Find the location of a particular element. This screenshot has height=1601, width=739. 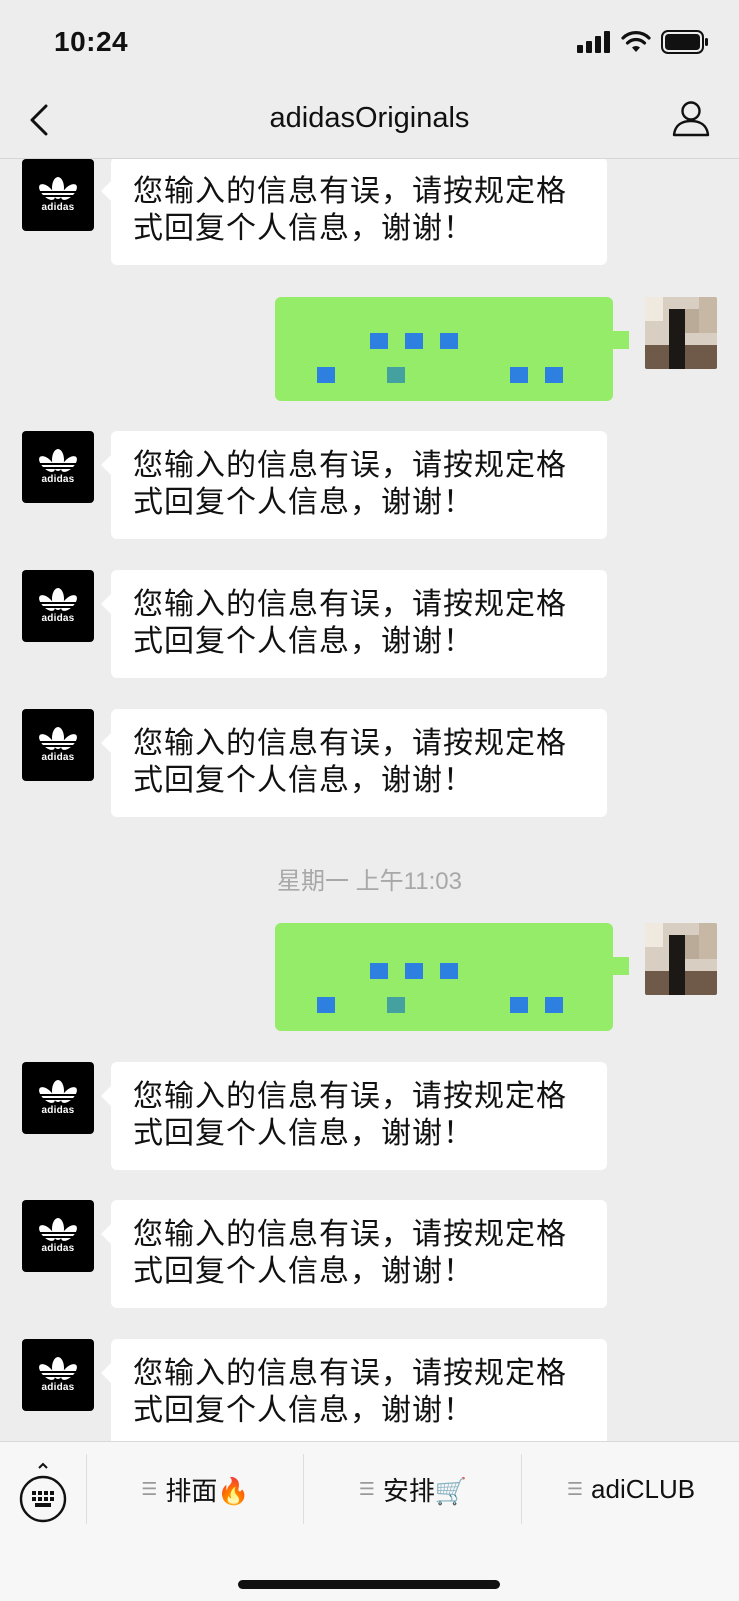

chat-timestamp: 星期一 上午11:03 is located at coordinates (369, 881).